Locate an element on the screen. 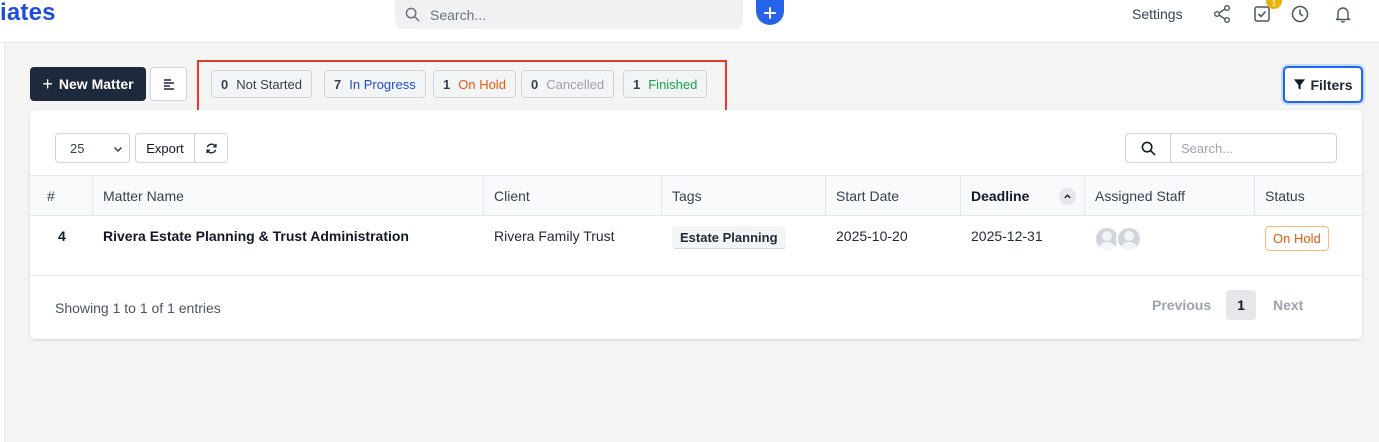 The width and height of the screenshot is (1379, 442). status-filter-in-progress: 7 In Progress is located at coordinates (375, 84).